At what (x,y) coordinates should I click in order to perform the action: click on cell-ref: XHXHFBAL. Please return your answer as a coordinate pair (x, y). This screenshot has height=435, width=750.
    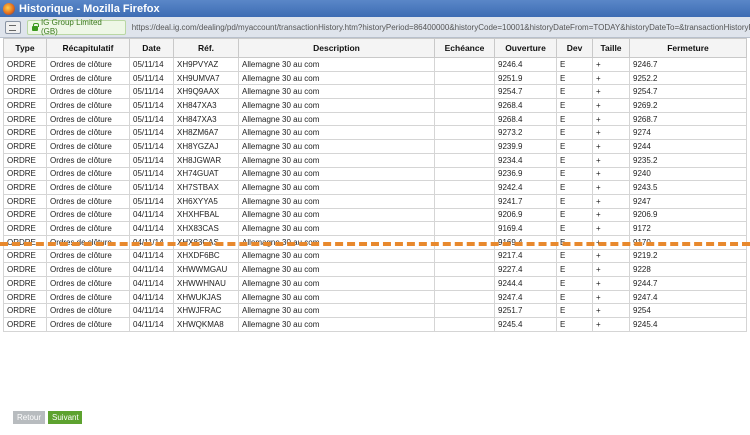
    Looking at the image, I should click on (206, 215).